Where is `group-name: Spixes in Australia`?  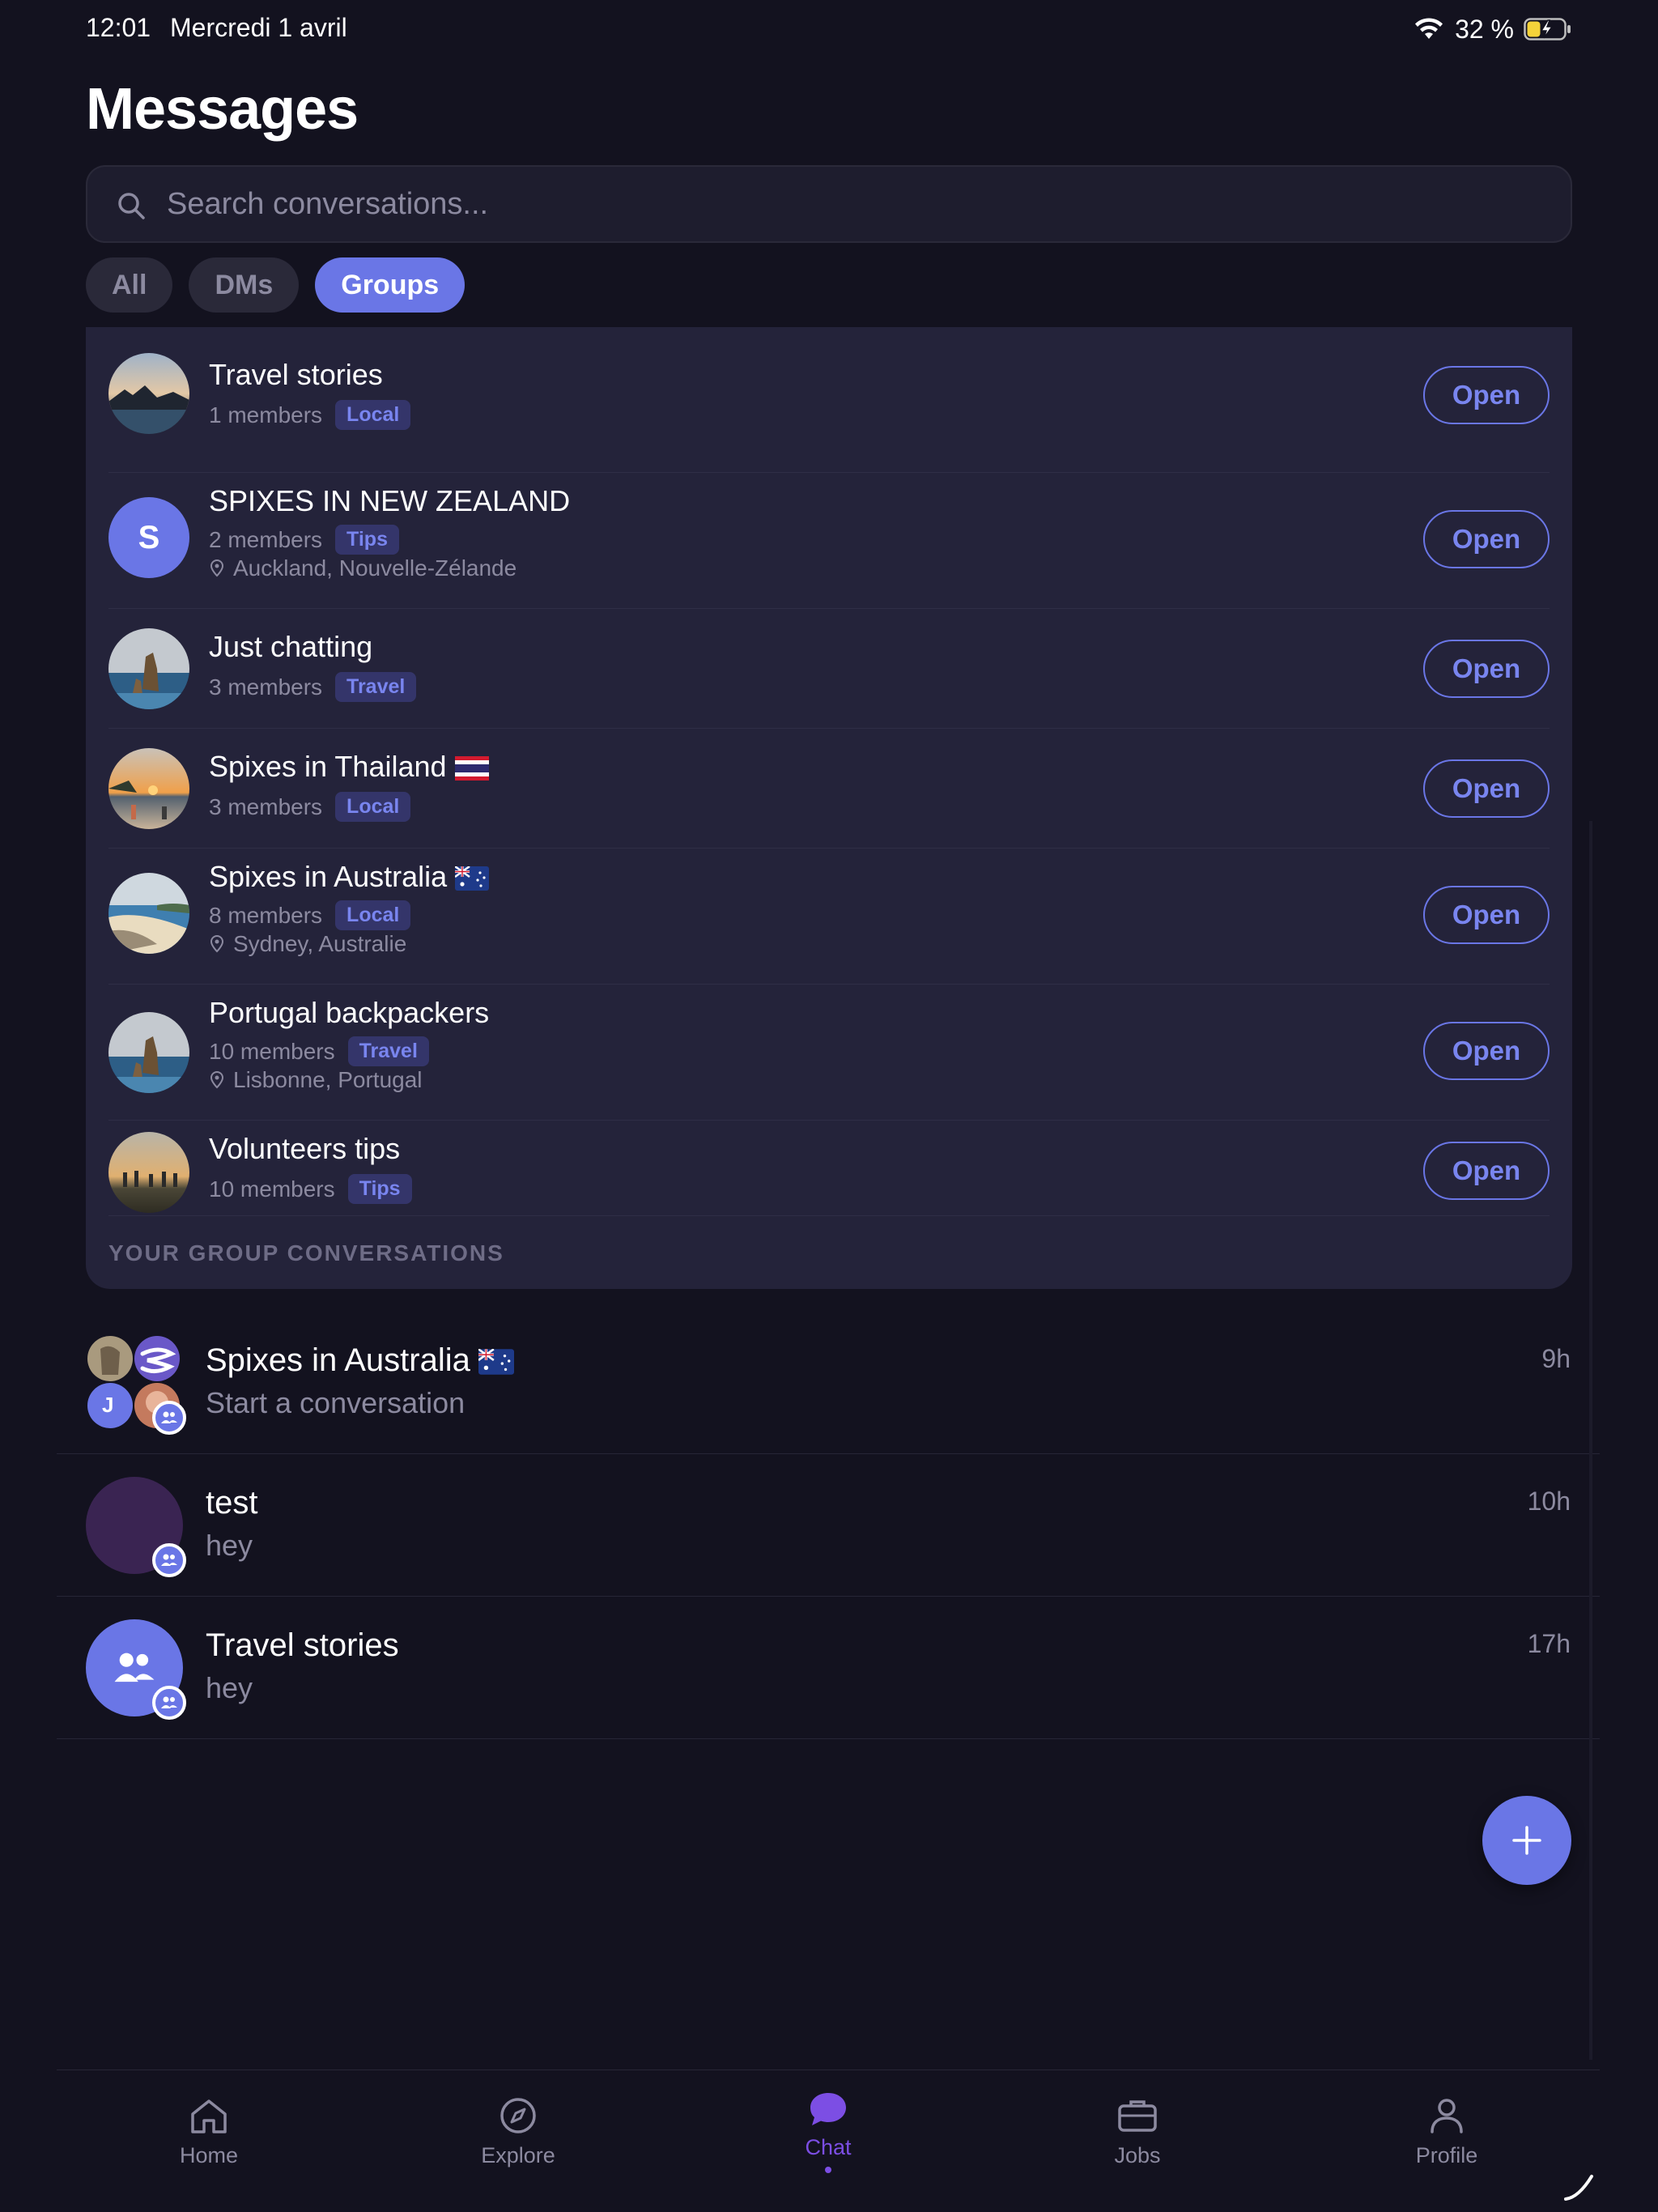 group-name: Spixes in Australia is located at coordinates (349, 877).